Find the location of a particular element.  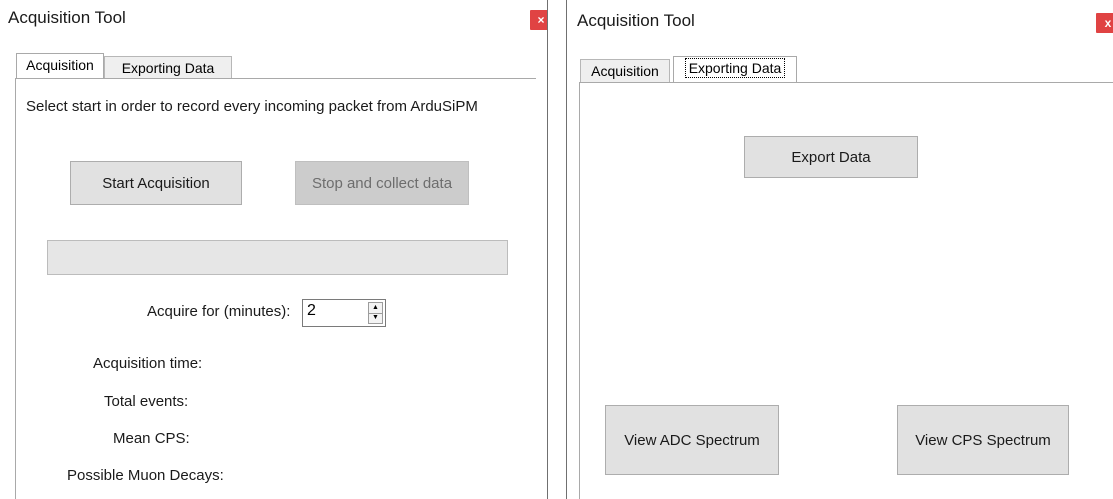

start-acquisition-button: Start Acquisition is located at coordinates (156, 183).